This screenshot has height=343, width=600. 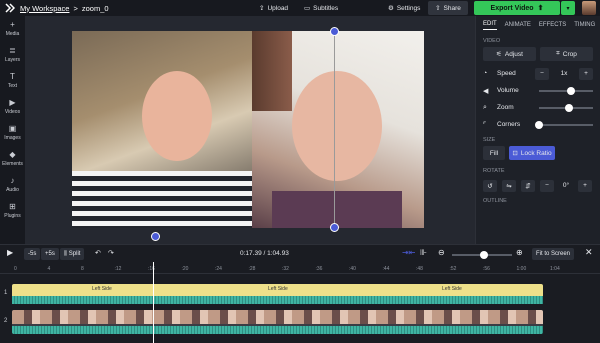 I want to click on corners-slider-knob, so click(x=539, y=124).